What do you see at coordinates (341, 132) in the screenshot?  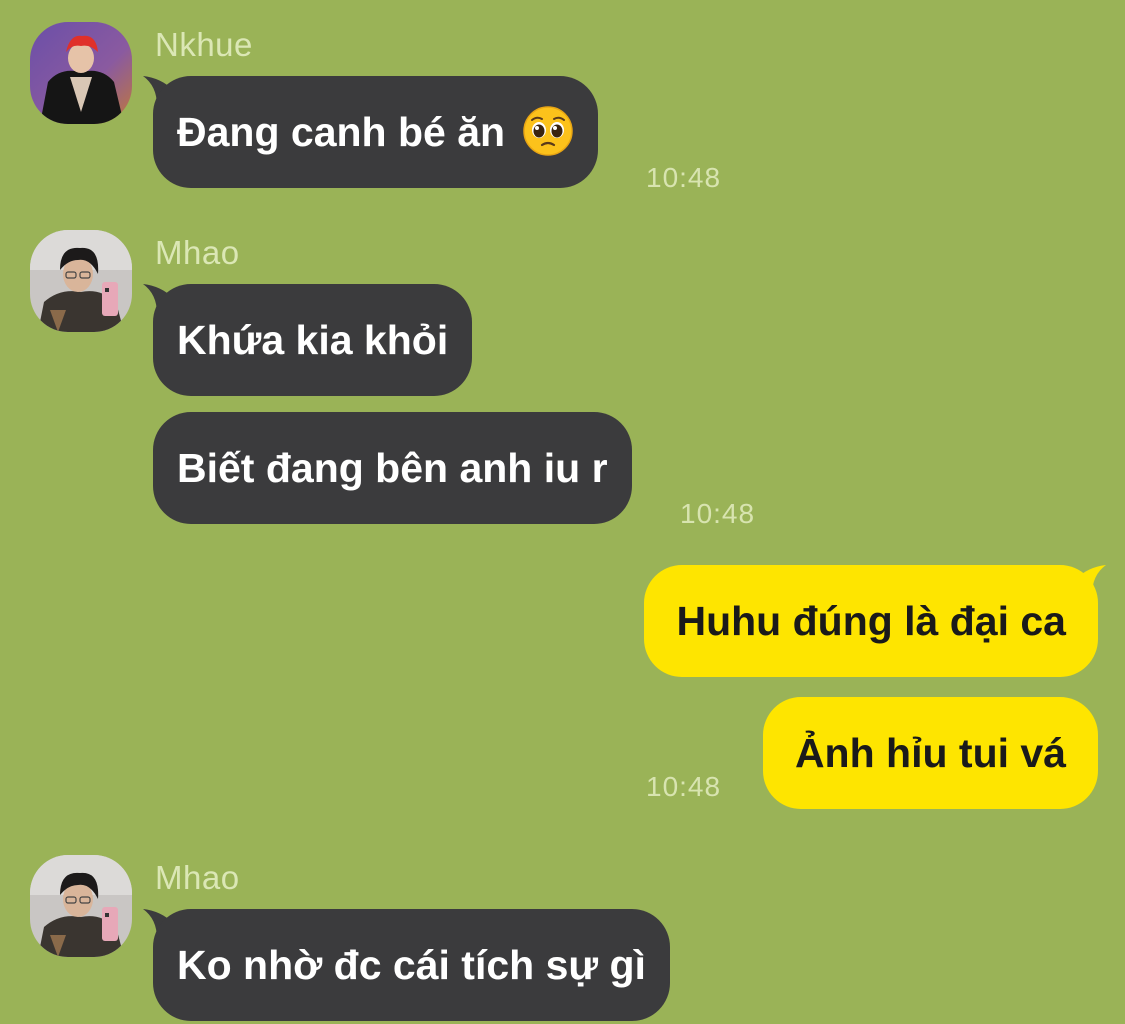 I see `message-text: Đang canh bé ăn` at bounding box center [341, 132].